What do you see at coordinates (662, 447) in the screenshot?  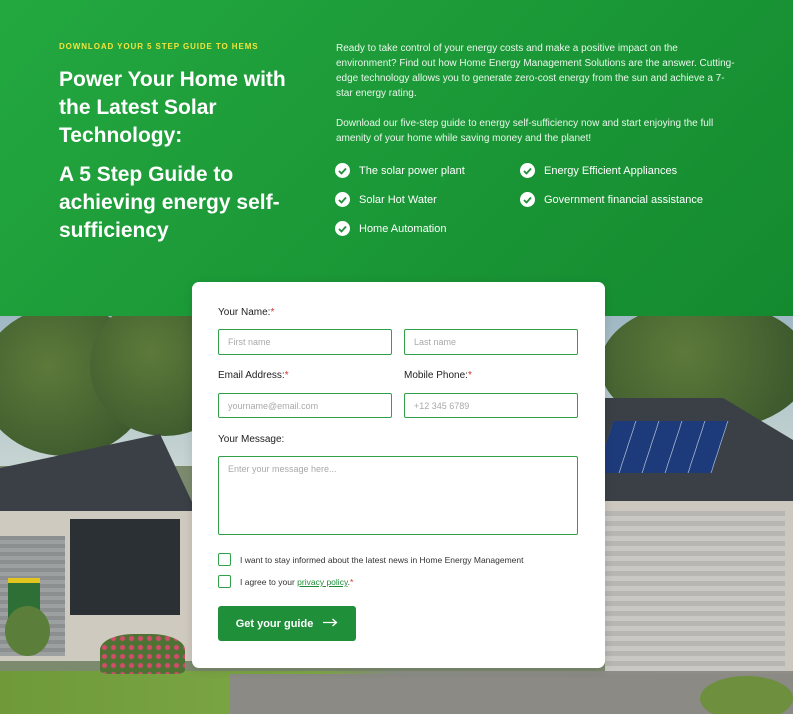 I see `solar-panel` at bounding box center [662, 447].